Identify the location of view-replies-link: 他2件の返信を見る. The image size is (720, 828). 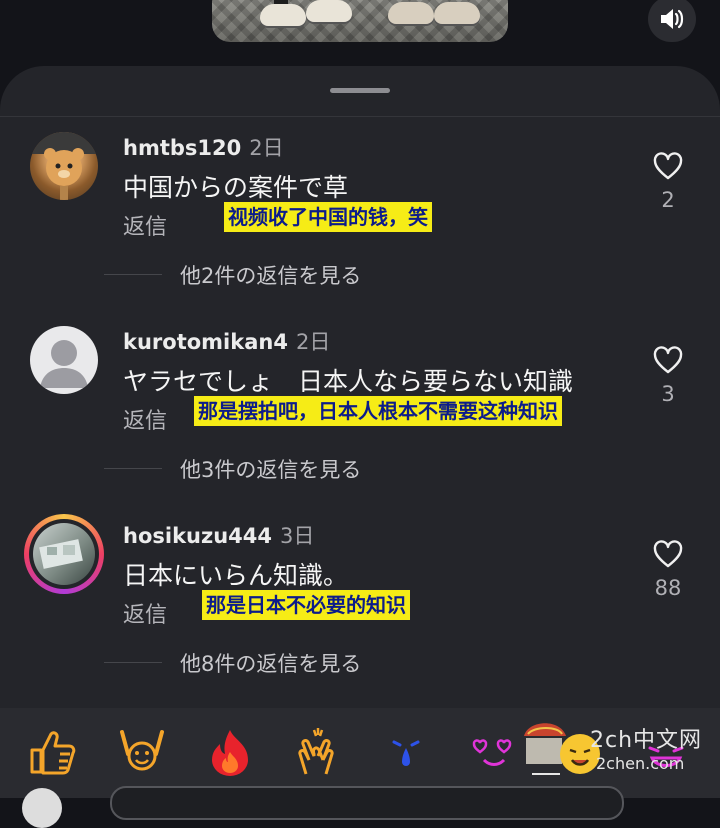
(270, 275).